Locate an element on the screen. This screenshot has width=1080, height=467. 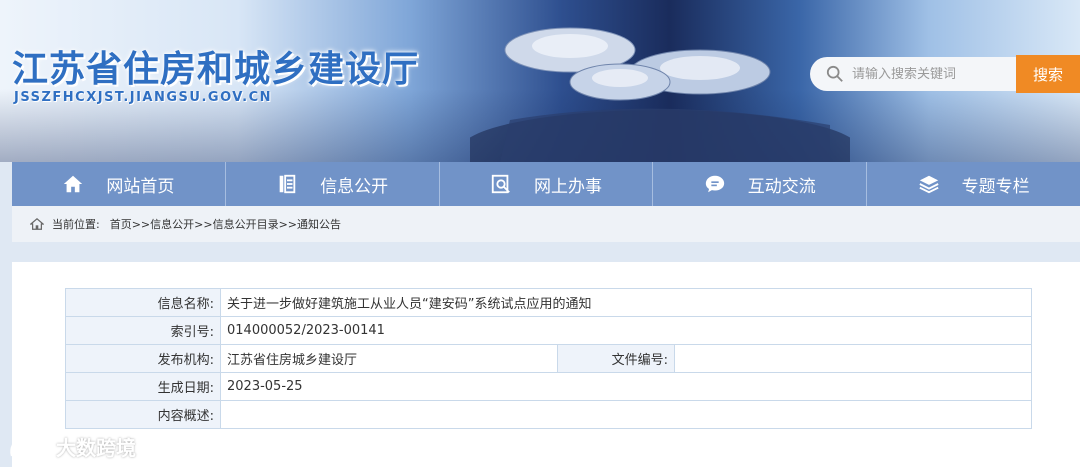
chat-icon is located at coordinates (714, 184).